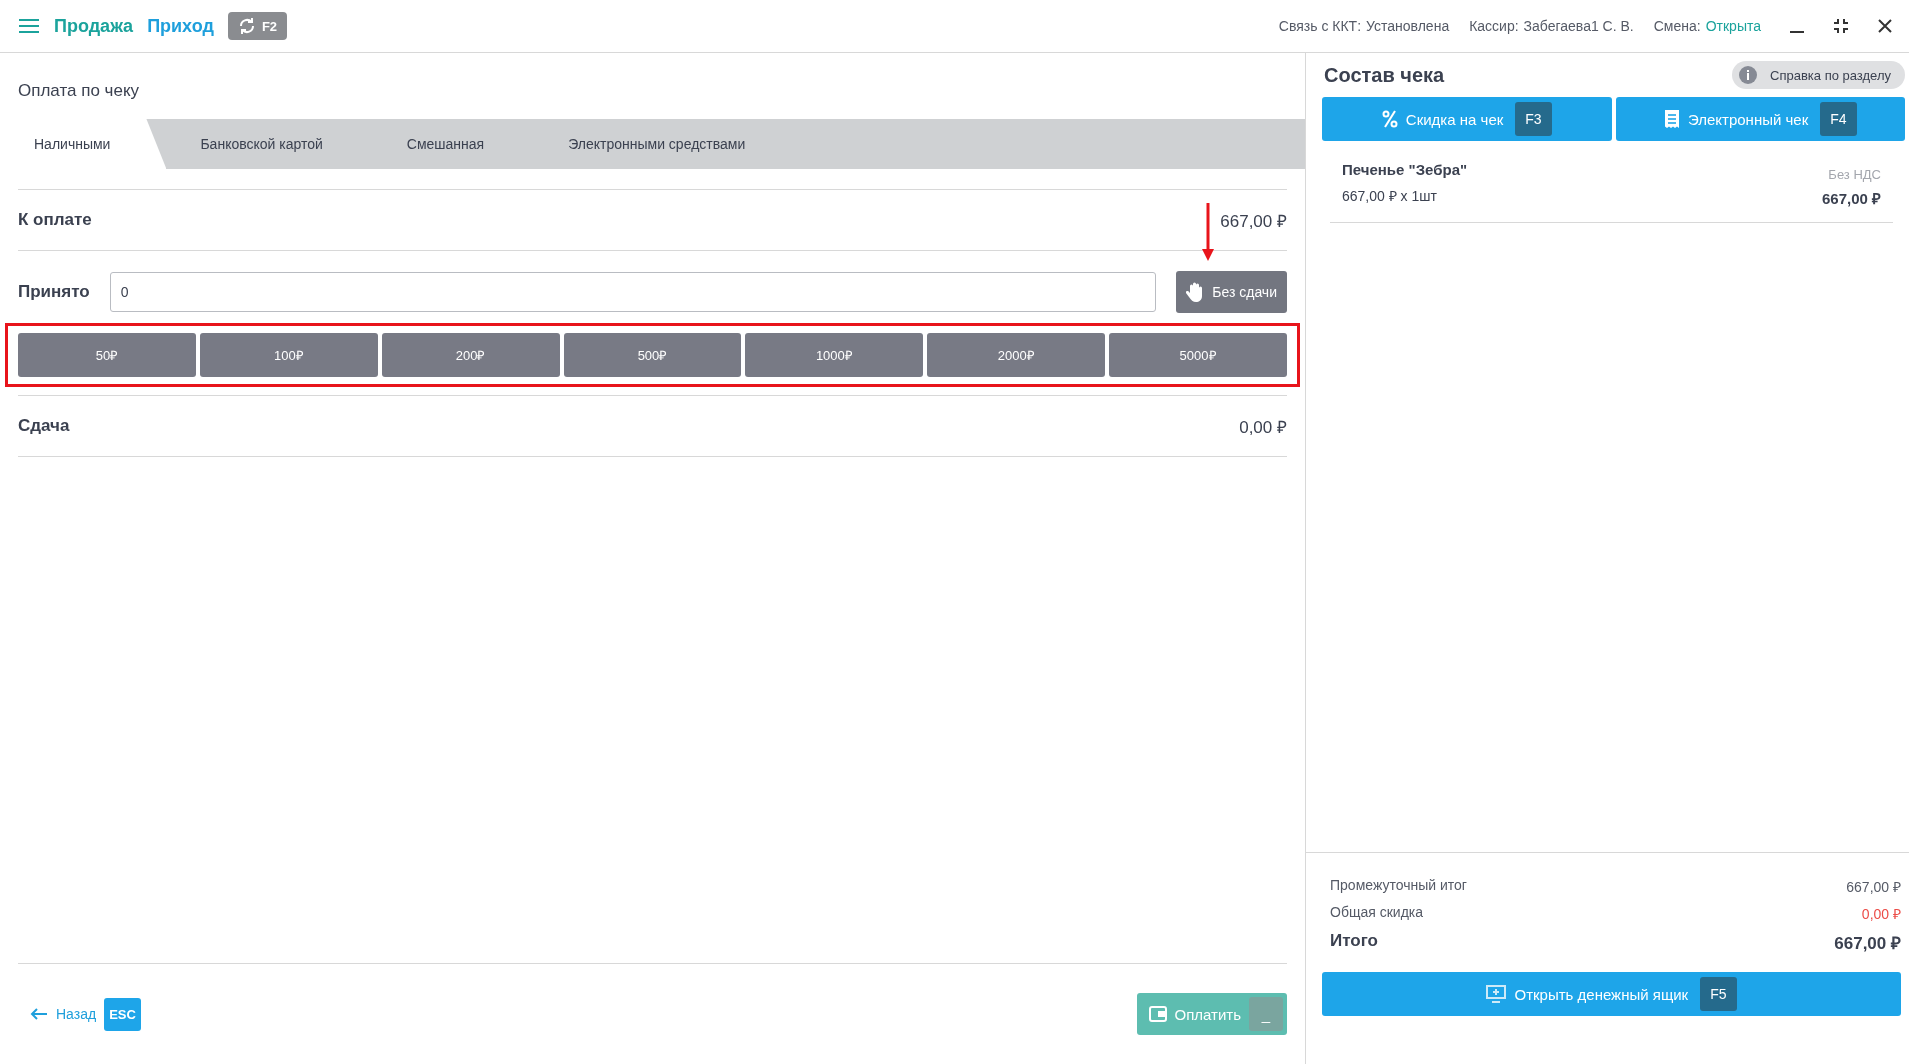 The height and width of the screenshot is (1064, 1909). What do you see at coordinates (1384, 75) in the screenshot?
I see `receipt-title: Состав чека` at bounding box center [1384, 75].